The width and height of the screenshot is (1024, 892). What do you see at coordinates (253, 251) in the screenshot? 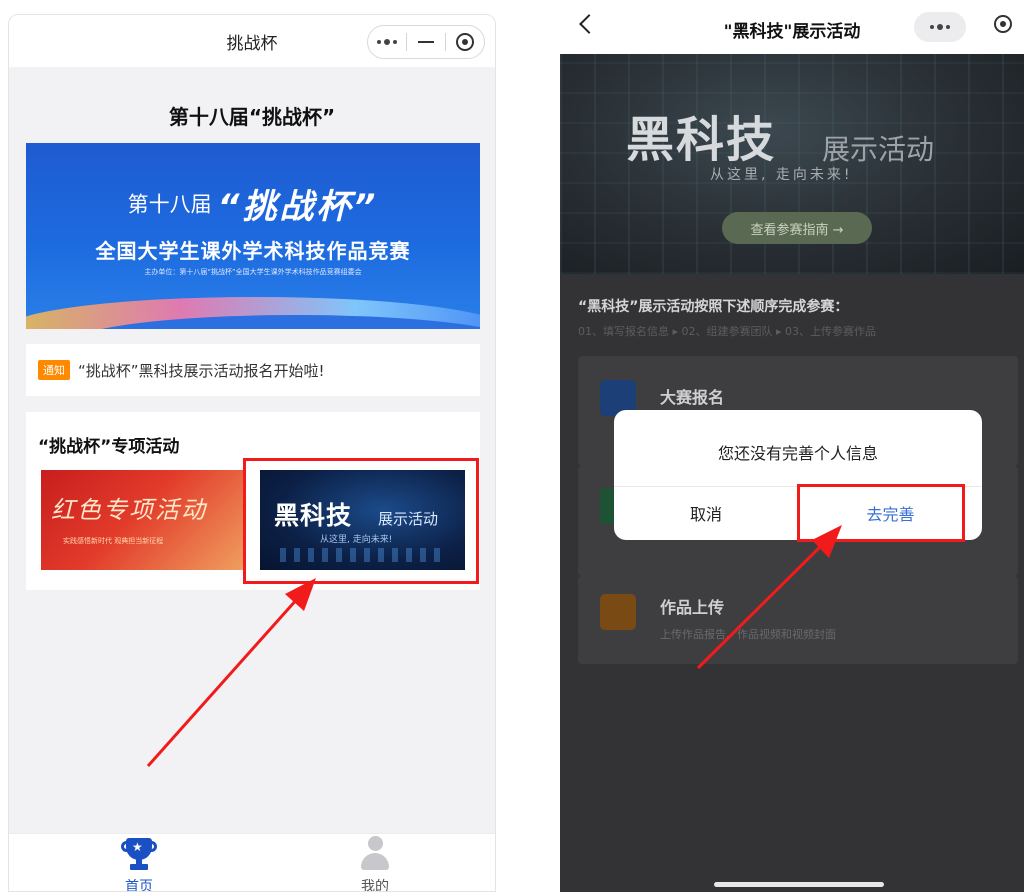
I see `banner-subtitle: 全国大学生课外学术科技作品竞赛` at bounding box center [253, 251].